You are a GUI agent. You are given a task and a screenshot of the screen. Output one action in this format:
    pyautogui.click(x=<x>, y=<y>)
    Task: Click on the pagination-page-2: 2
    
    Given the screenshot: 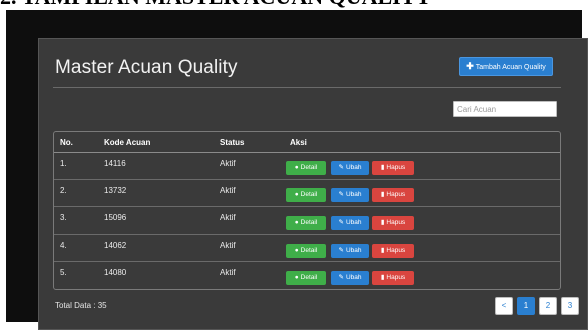 What is the action you would take?
    pyautogui.click(x=548, y=306)
    